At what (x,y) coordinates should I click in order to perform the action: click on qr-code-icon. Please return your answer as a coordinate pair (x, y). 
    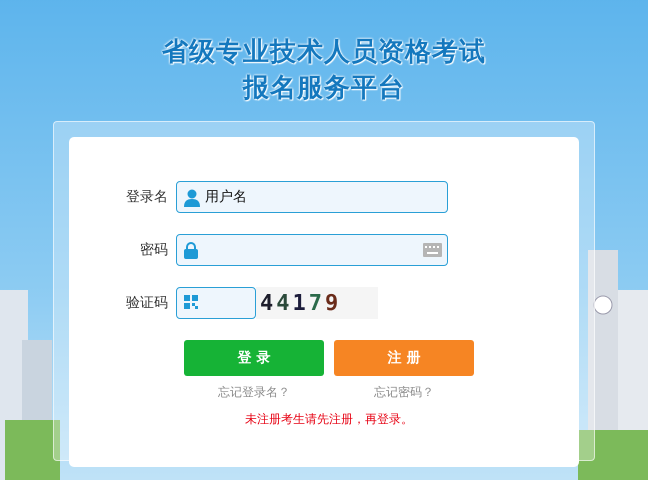
    Looking at the image, I should click on (191, 302).